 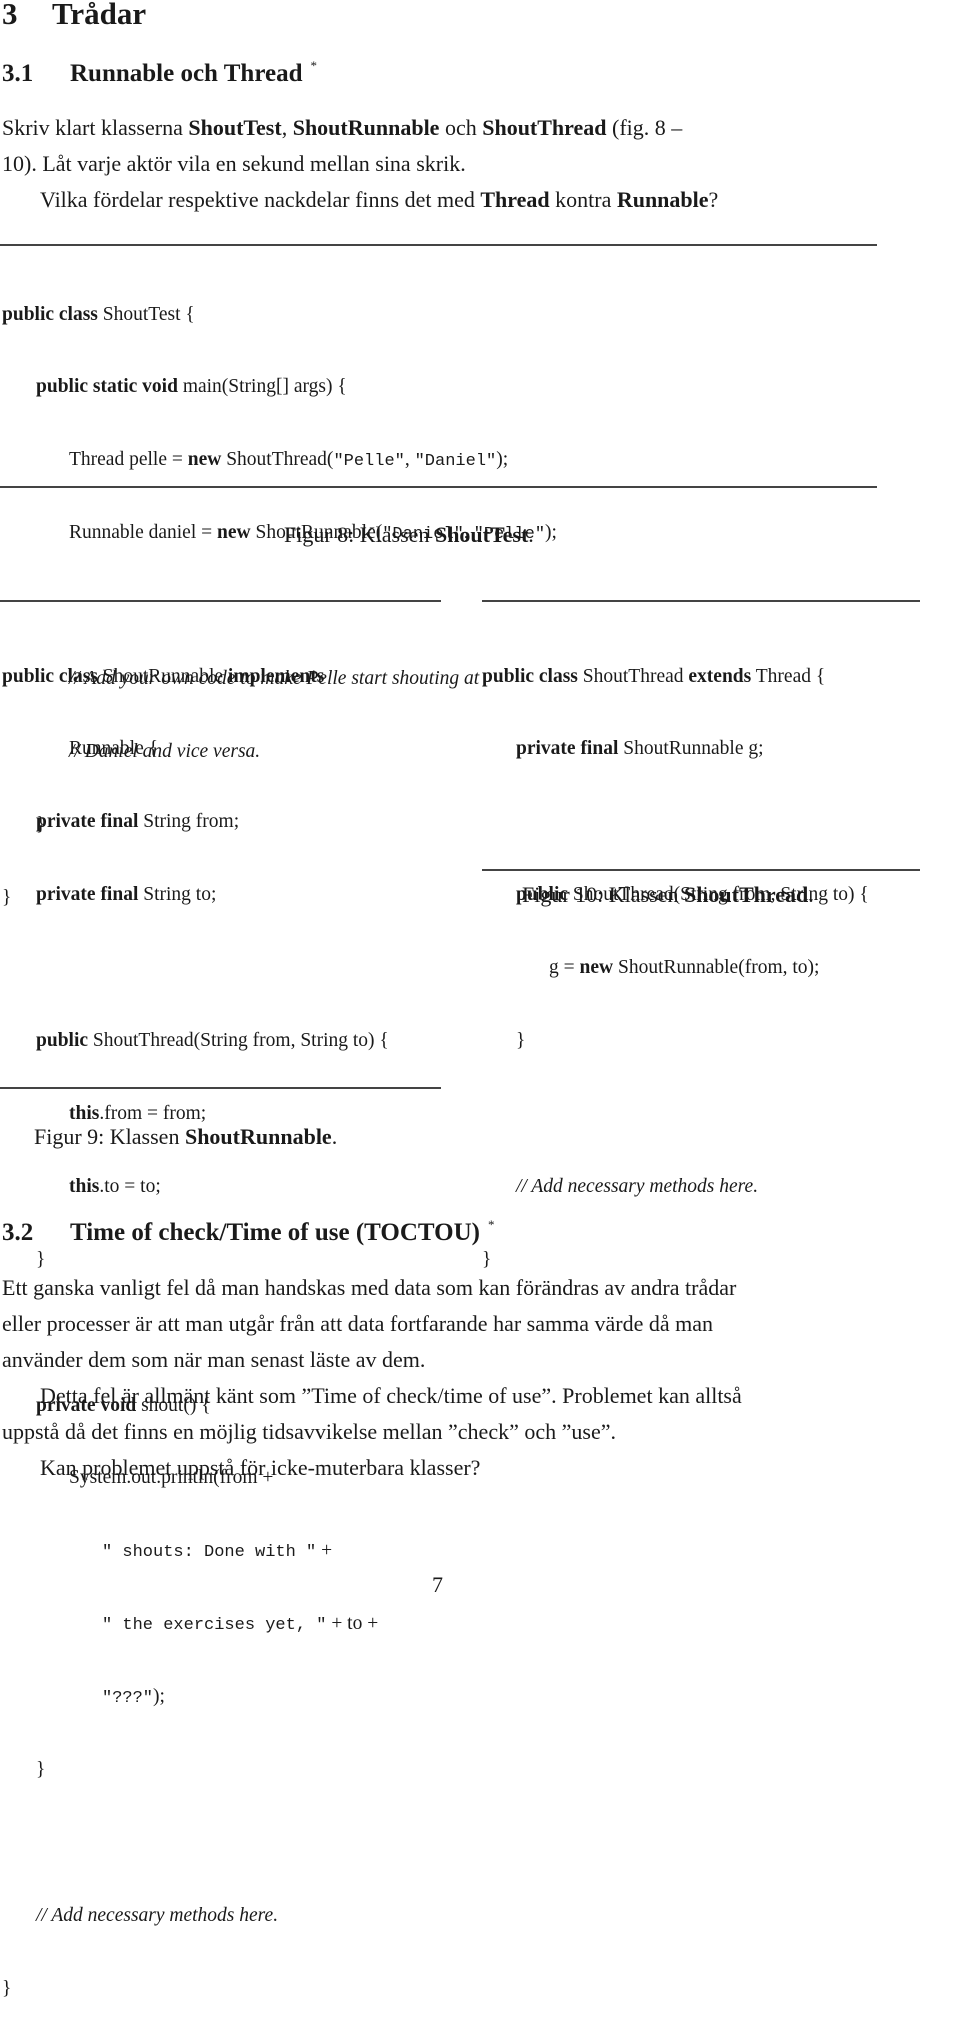 What do you see at coordinates (107, 387) in the screenshot?
I see `code-keyword: public static void` at bounding box center [107, 387].